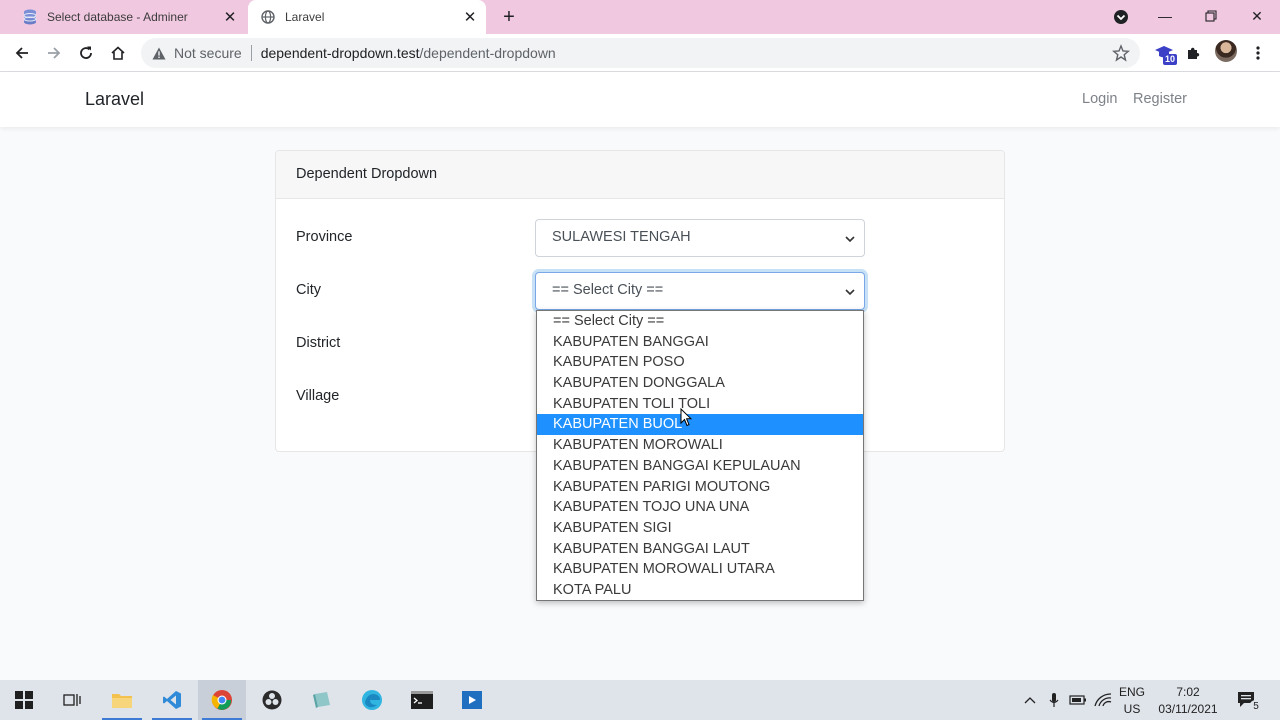  What do you see at coordinates (30, 17) in the screenshot?
I see `database-icon` at bounding box center [30, 17].